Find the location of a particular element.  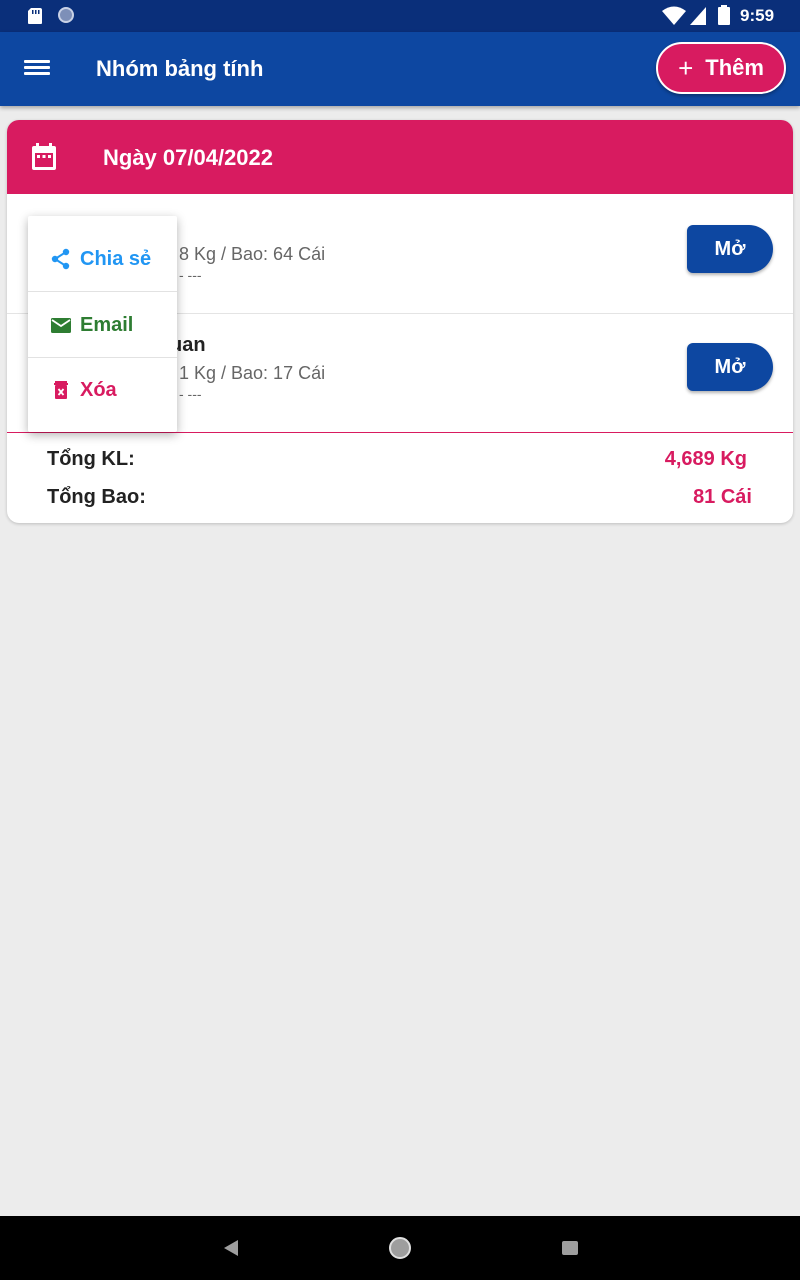

menu-item-delete: Xóa is located at coordinates (102, 390).